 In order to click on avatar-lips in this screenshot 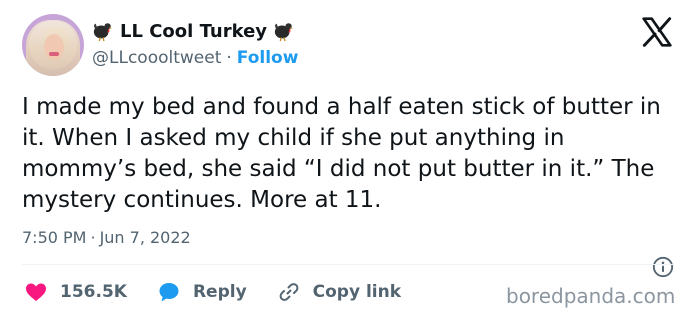, I will do `click(54, 54)`.